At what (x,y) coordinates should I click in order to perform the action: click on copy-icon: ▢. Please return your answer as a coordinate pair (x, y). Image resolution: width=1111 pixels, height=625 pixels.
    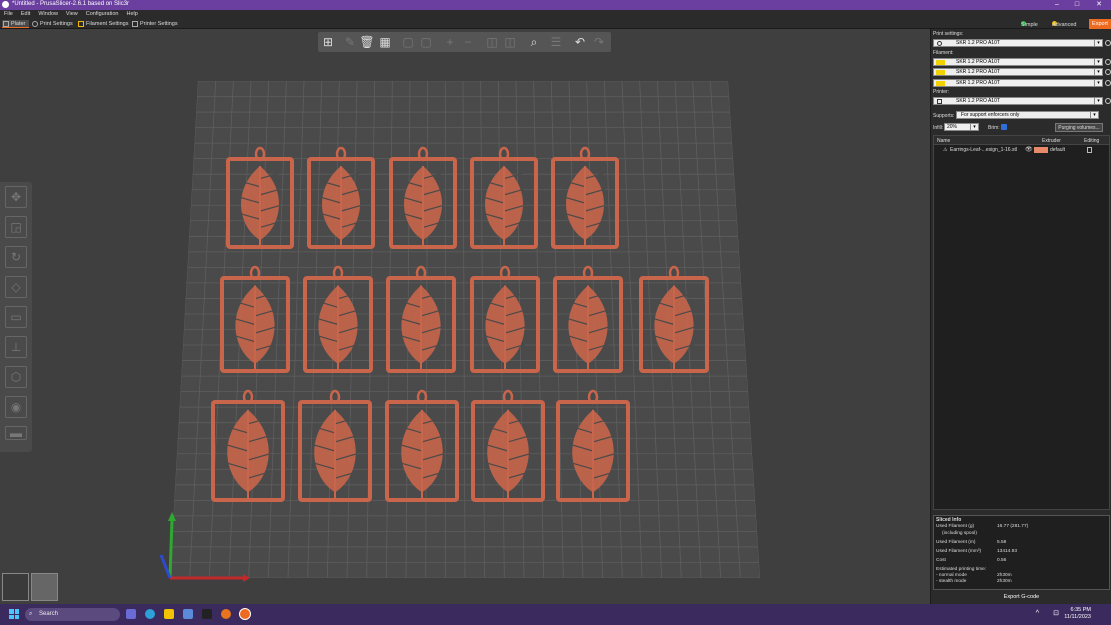
    Looking at the image, I should click on (408, 42).